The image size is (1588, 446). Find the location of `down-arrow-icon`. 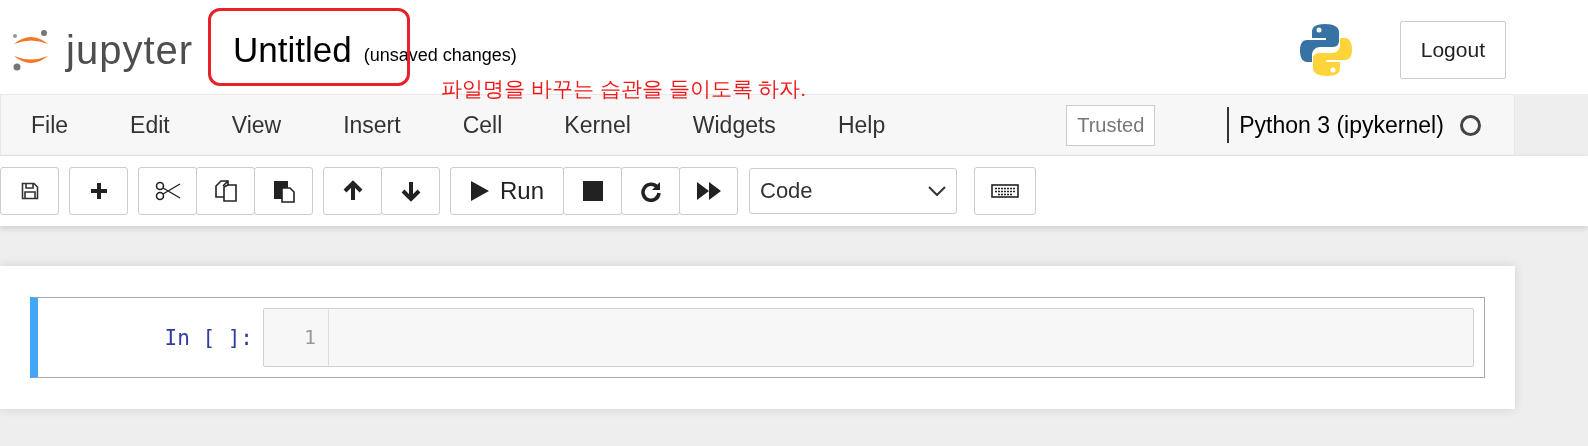

down-arrow-icon is located at coordinates (410, 191).